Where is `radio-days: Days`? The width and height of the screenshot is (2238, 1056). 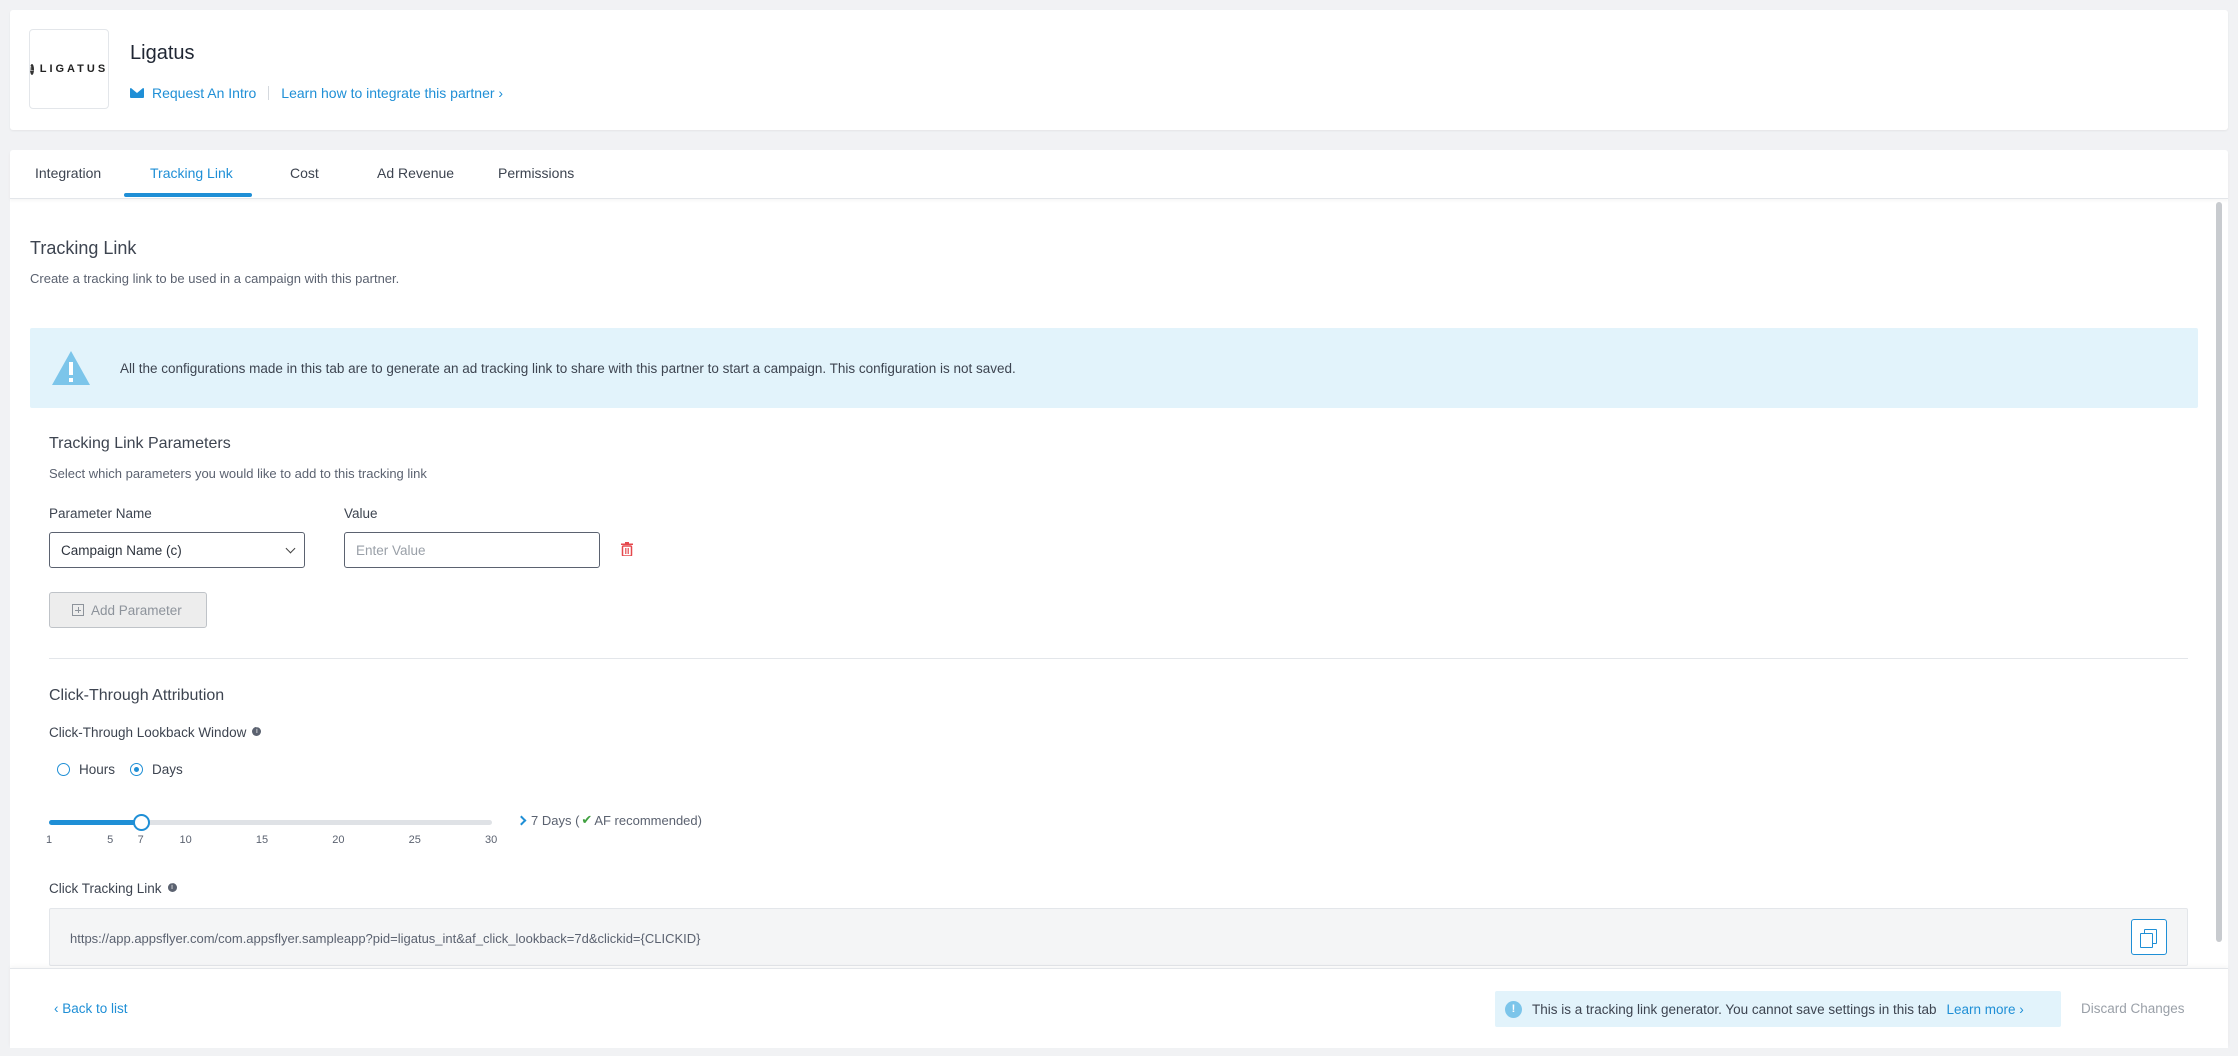 radio-days: Days is located at coordinates (156, 769).